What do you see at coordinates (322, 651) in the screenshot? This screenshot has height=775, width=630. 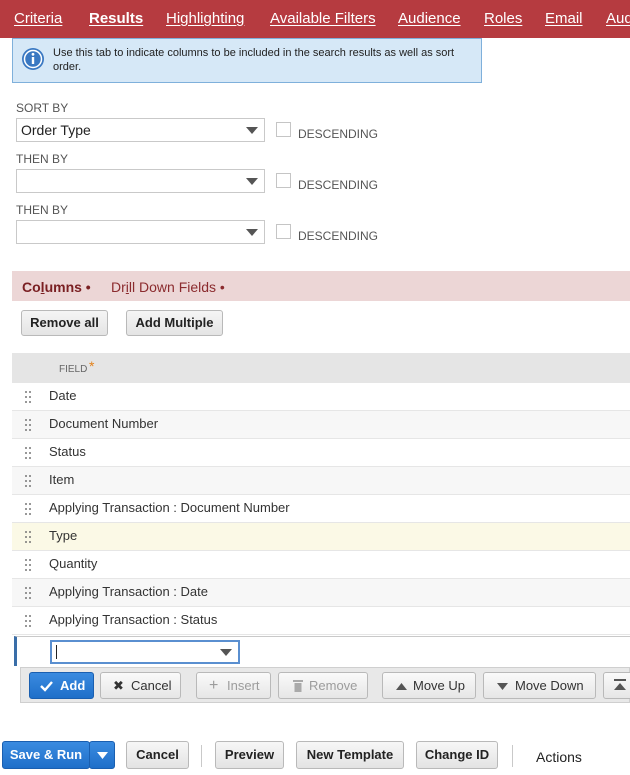 I see `new-column-row` at bounding box center [322, 651].